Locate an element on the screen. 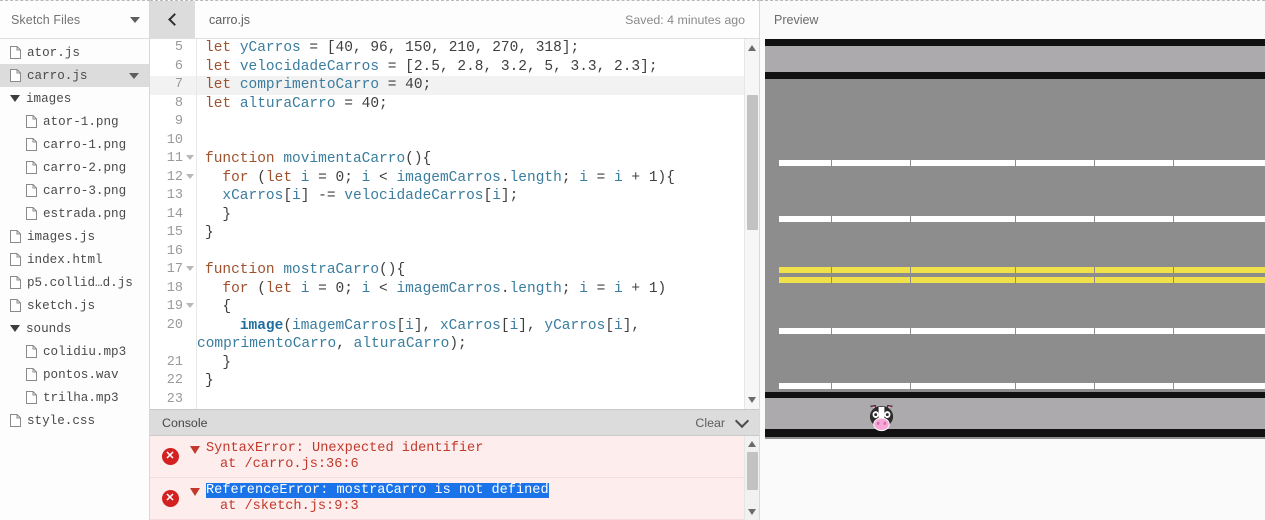  code-text: let comprimentoCarro = 40; is located at coordinates (470, 85).